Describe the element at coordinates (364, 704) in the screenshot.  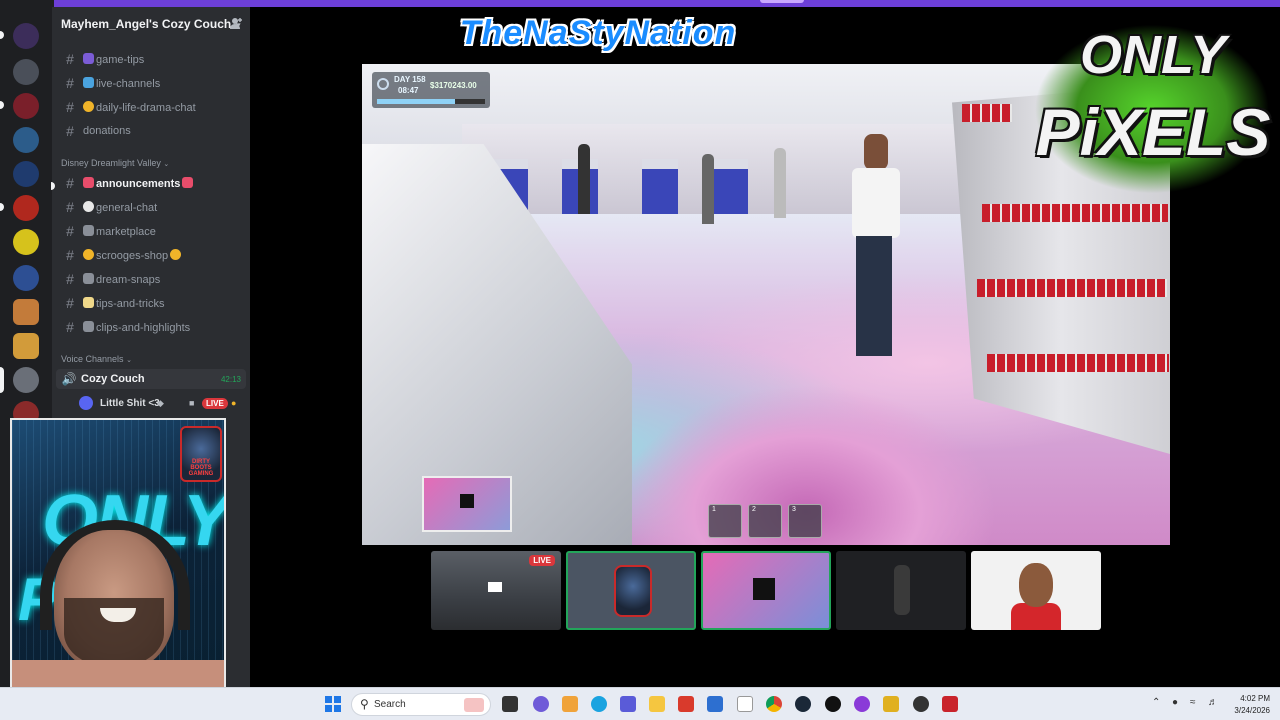
I see `search-icon: ⚲` at that location.